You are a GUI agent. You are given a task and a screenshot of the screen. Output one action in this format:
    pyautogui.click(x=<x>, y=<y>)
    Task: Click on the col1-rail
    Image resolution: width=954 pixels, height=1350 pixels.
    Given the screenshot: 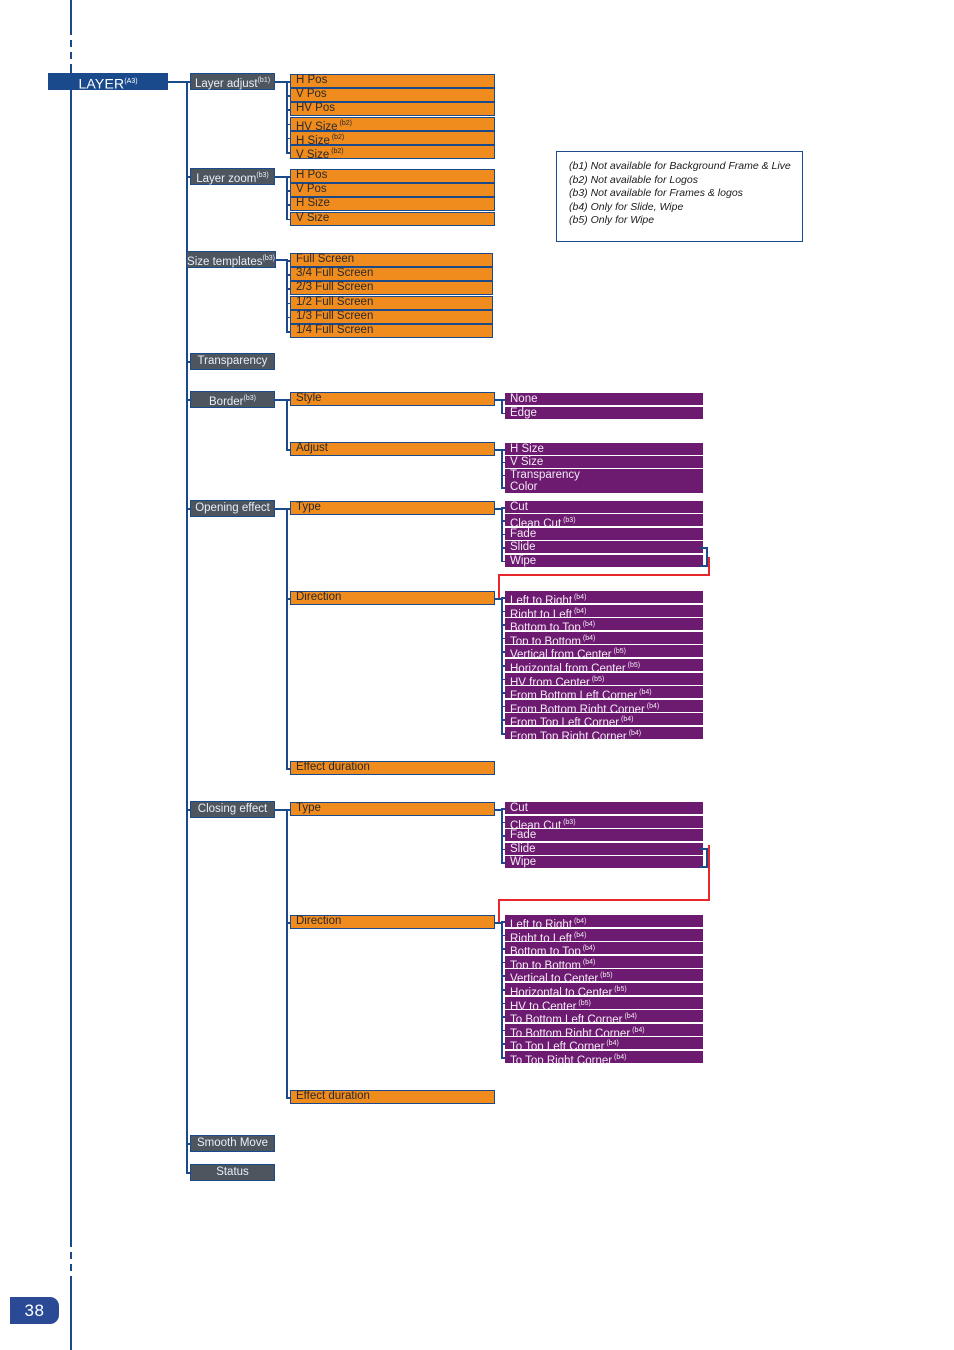 What is the action you would take?
    pyautogui.click(x=187, y=626)
    